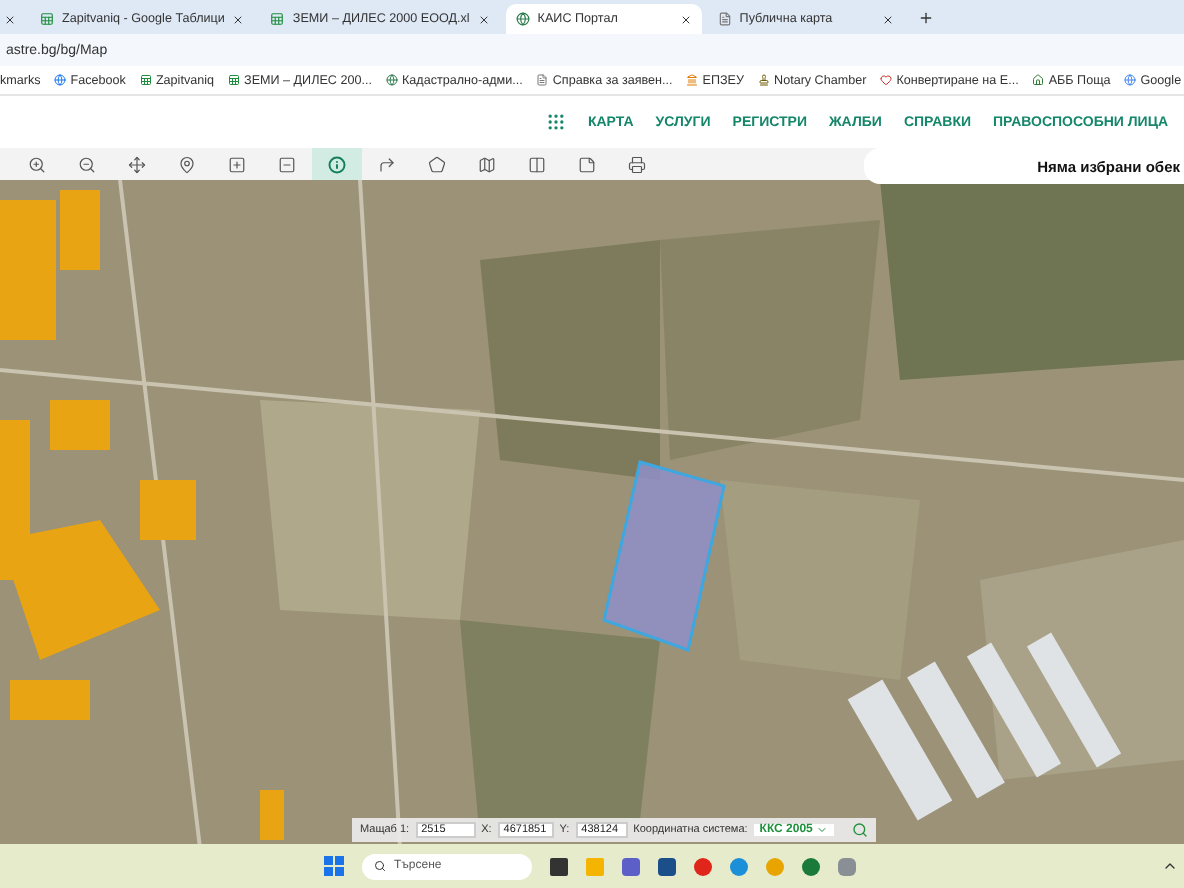  What do you see at coordinates (187, 164) in the screenshot?
I see `map-pin-icon` at bounding box center [187, 164].